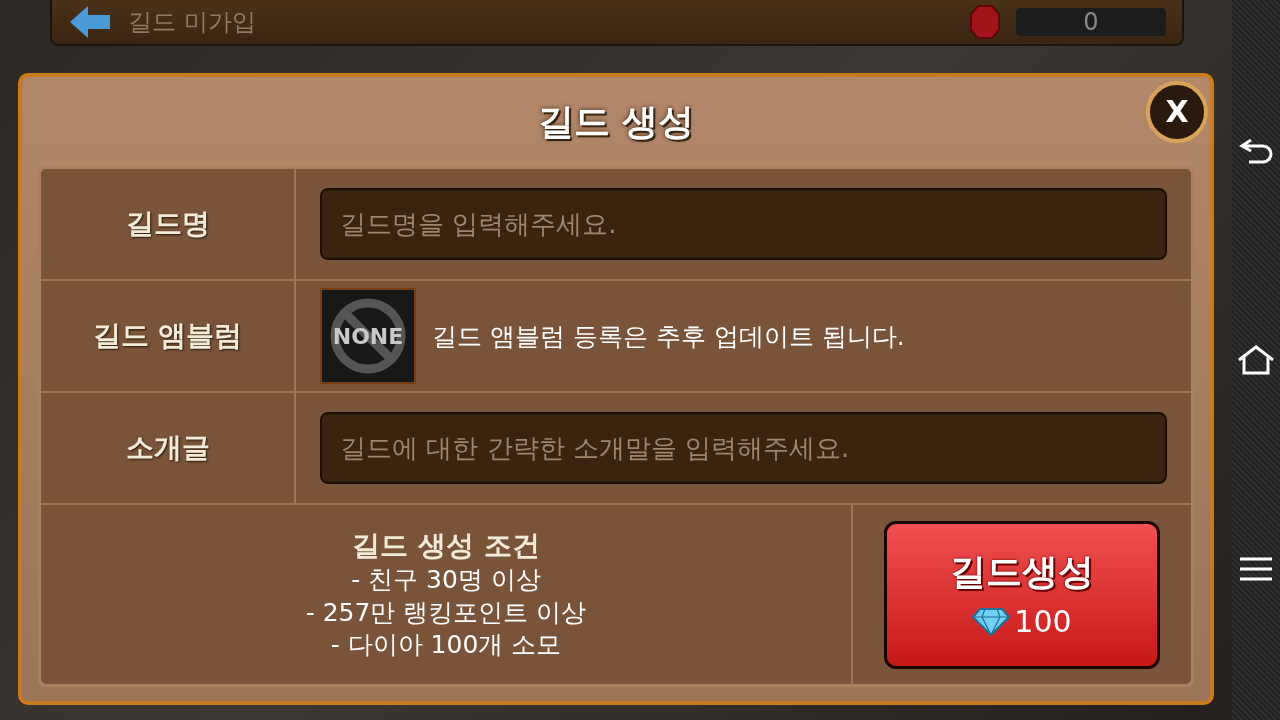  I want to click on field-label: 소개글, so click(167, 448).